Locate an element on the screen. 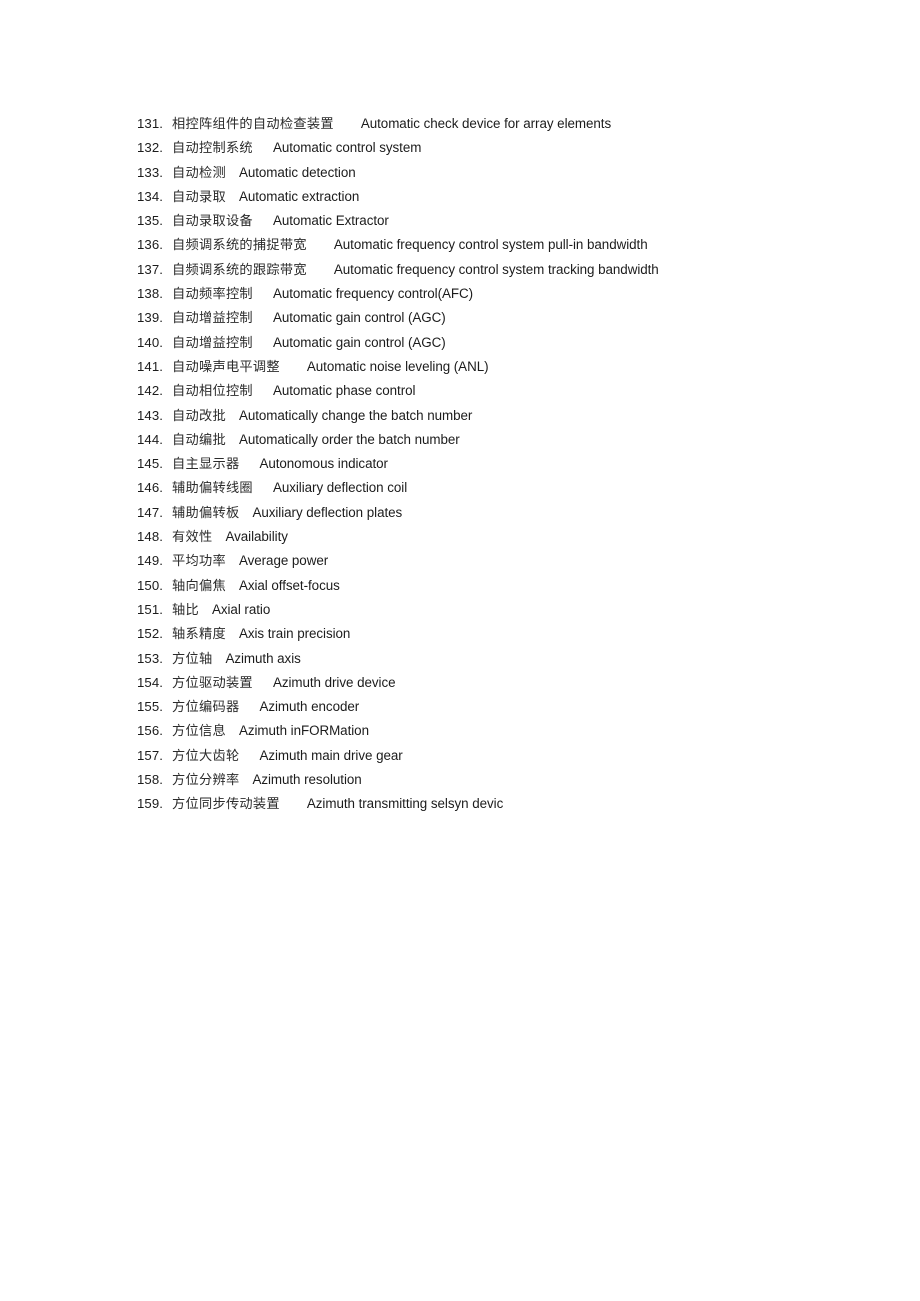 This screenshot has width=920, height=1301. entry-number: 140. is located at coordinates (150, 342).